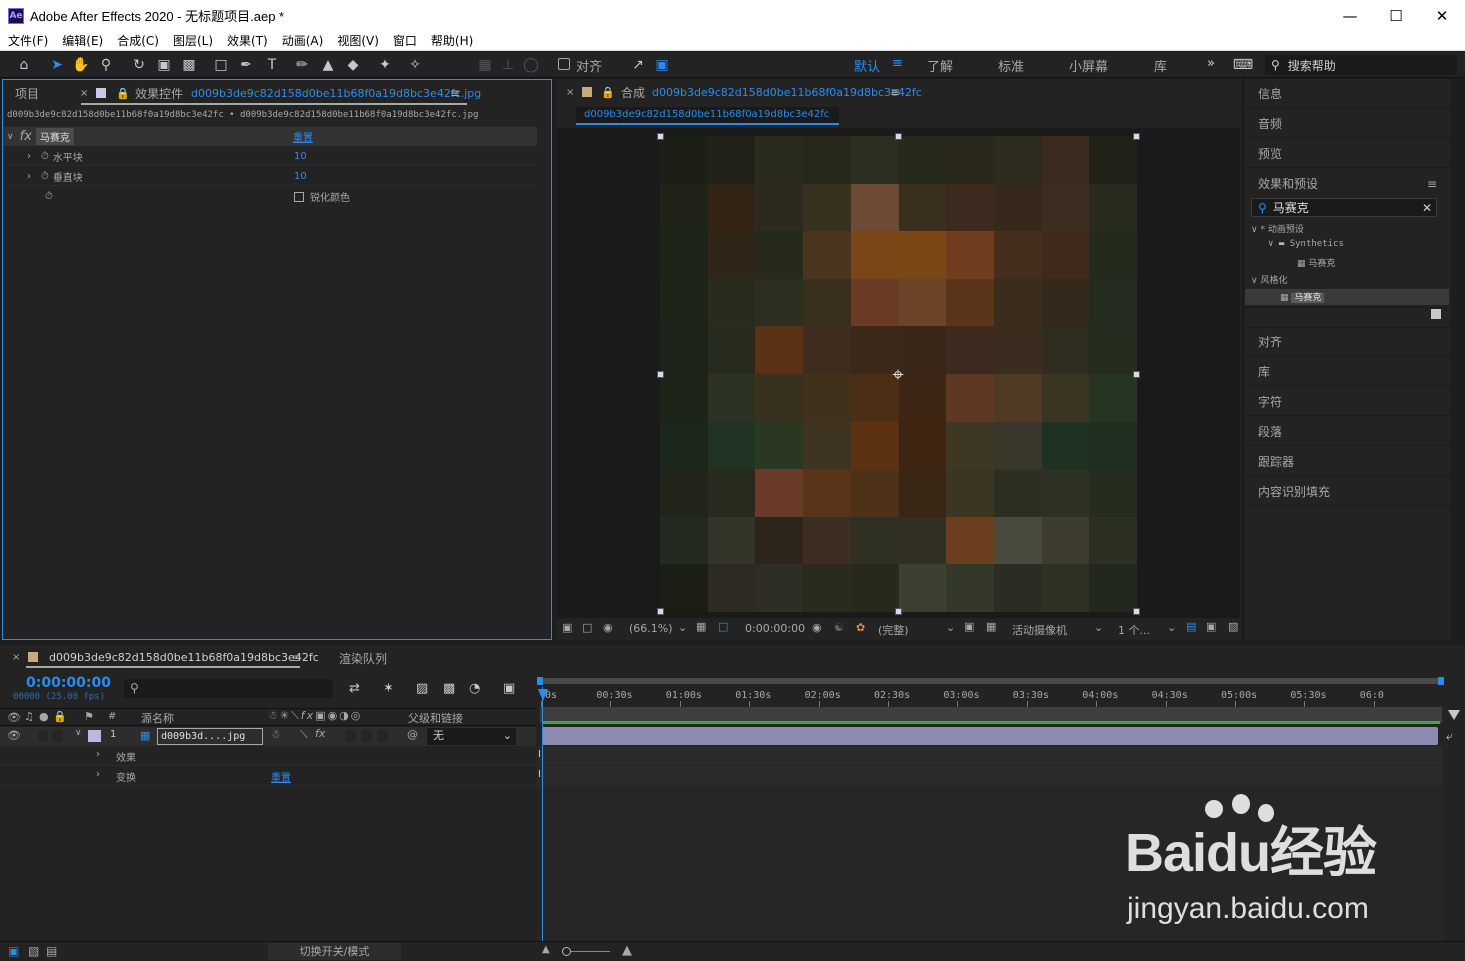  Describe the element at coordinates (350, 736) in the screenshot. I see `switch-slot` at that location.